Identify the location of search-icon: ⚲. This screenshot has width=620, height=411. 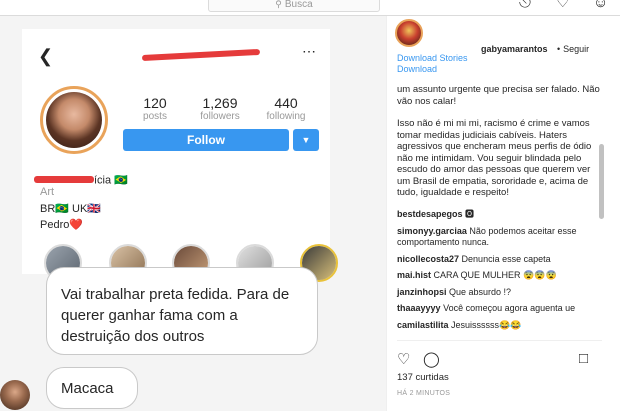
(278, 4).